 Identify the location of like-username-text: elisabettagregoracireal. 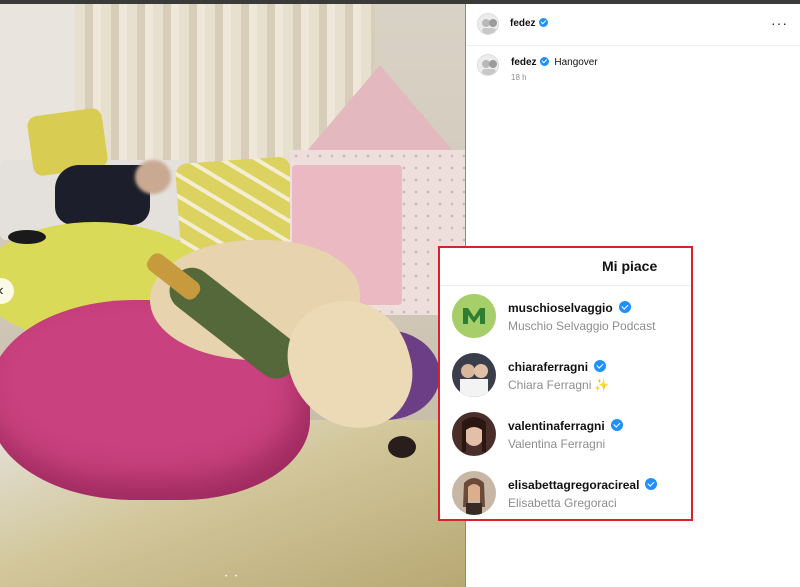
(573, 485).